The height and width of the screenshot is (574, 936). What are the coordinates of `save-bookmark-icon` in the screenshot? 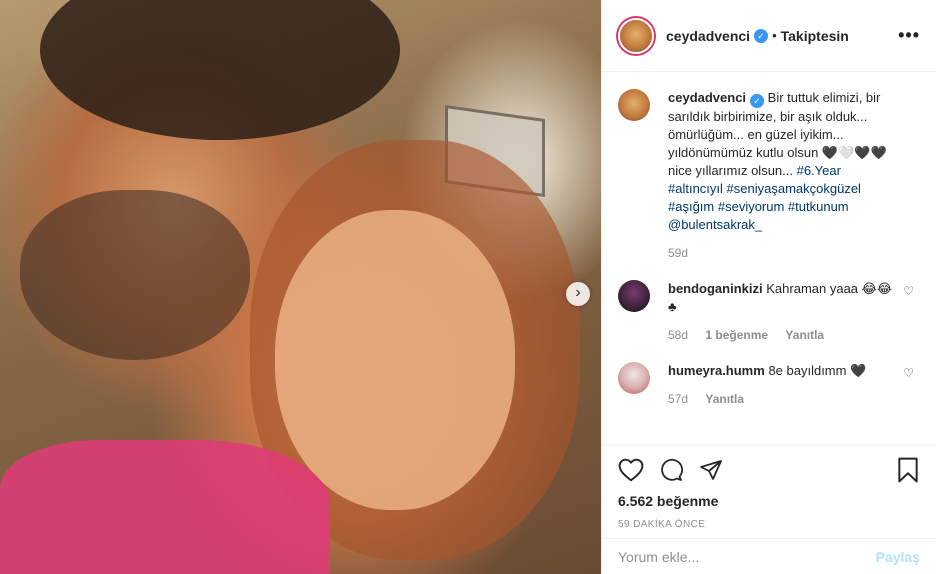 It's located at (908, 470).